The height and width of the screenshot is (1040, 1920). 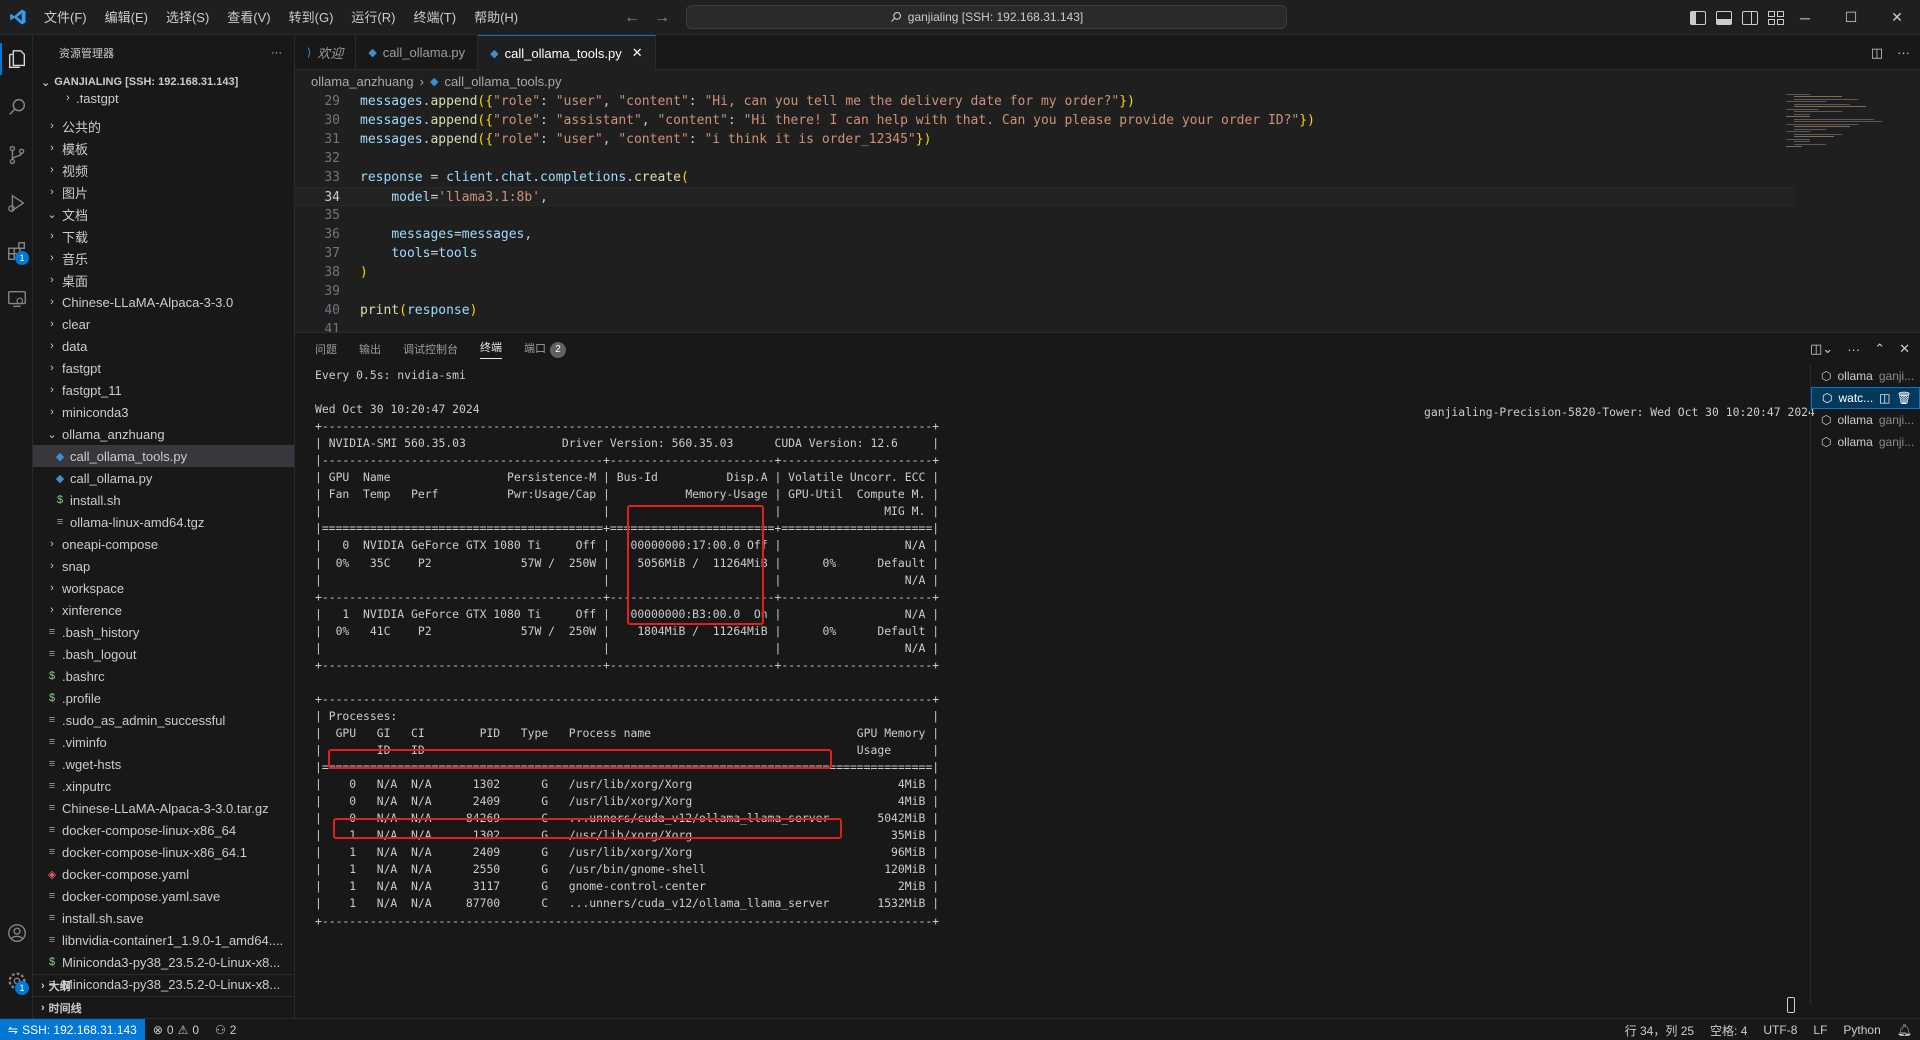 I want to click on menu-help: 帮助(H), so click(x=496, y=17).